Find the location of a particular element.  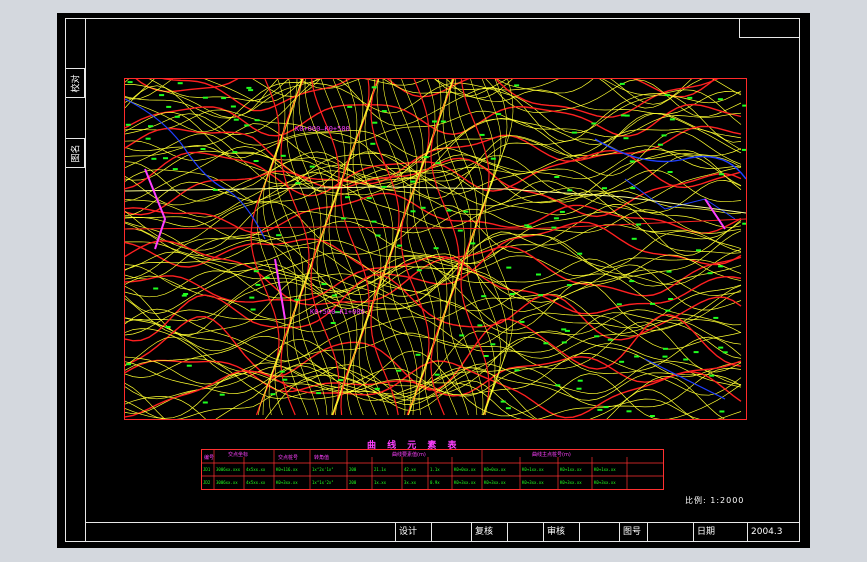

drawing-no-cell: 图号 is located at coordinates (633, 532).